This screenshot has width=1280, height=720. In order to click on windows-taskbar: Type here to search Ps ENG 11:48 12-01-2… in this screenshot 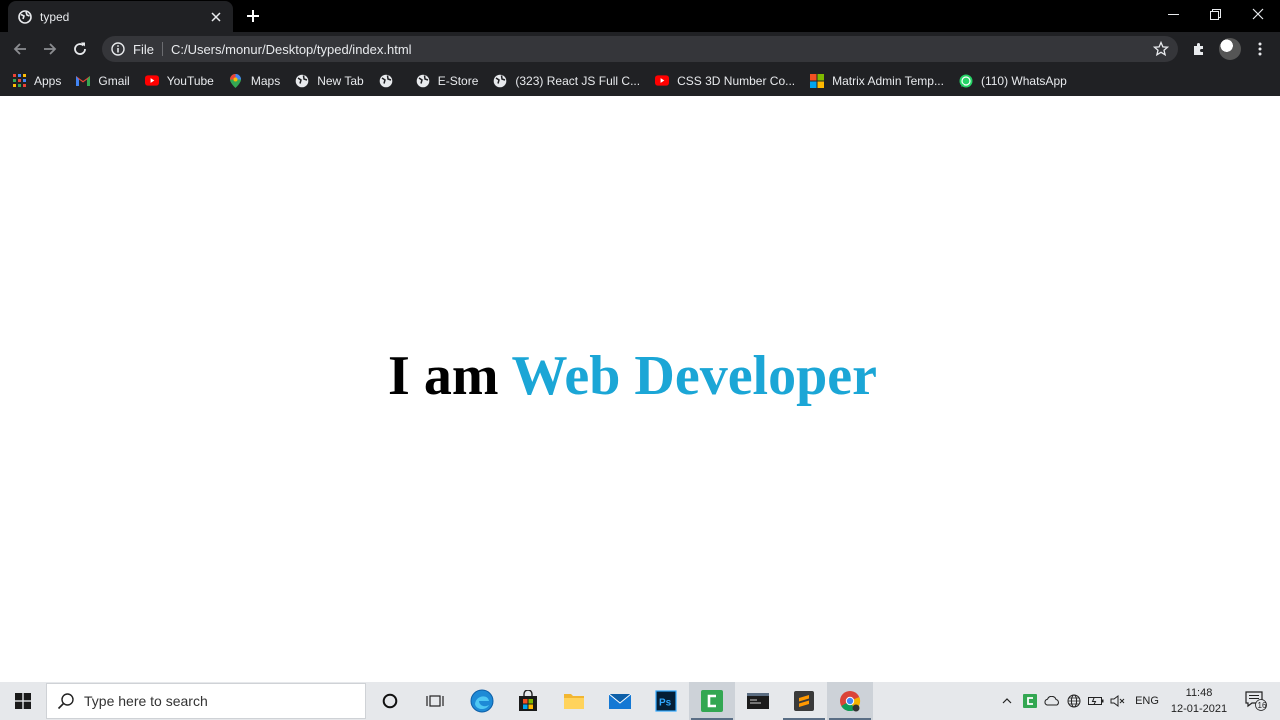, I will do `click(640, 701)`.